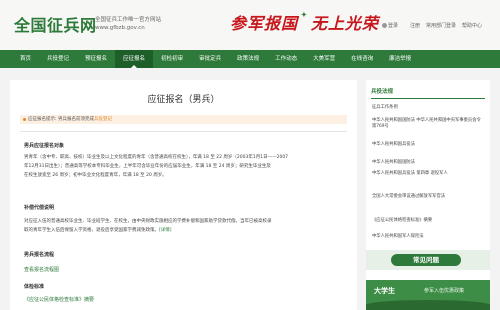 The height and width of the screenshot is (310, 500). I want to click on nav-registration: 兵役登记, so click(58, 59).